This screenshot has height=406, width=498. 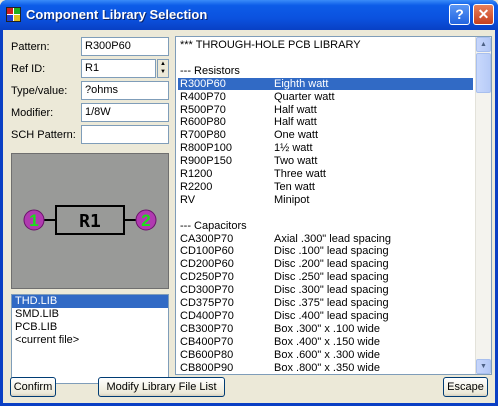 What do you see at coordinates (483, 366) in the screenshot?
I see `scroll-down-icon: ▼` at bounding box center [483, 366].